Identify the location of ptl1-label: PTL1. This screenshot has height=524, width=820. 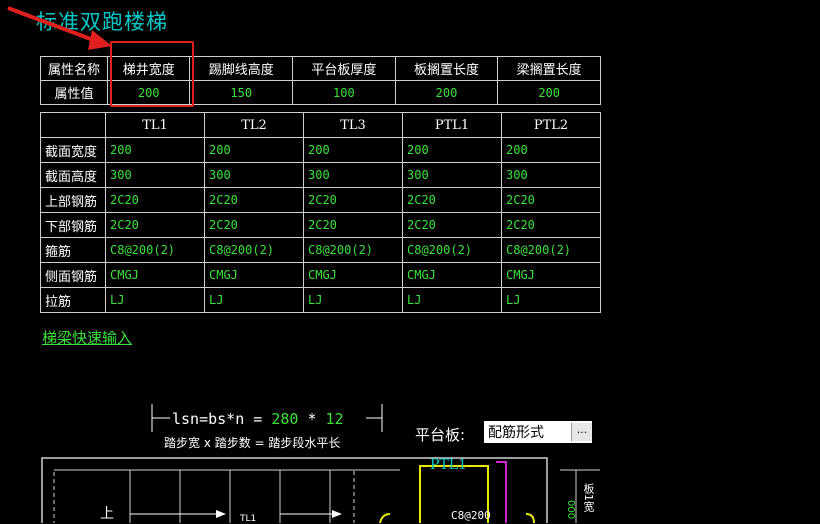
(448, 465).